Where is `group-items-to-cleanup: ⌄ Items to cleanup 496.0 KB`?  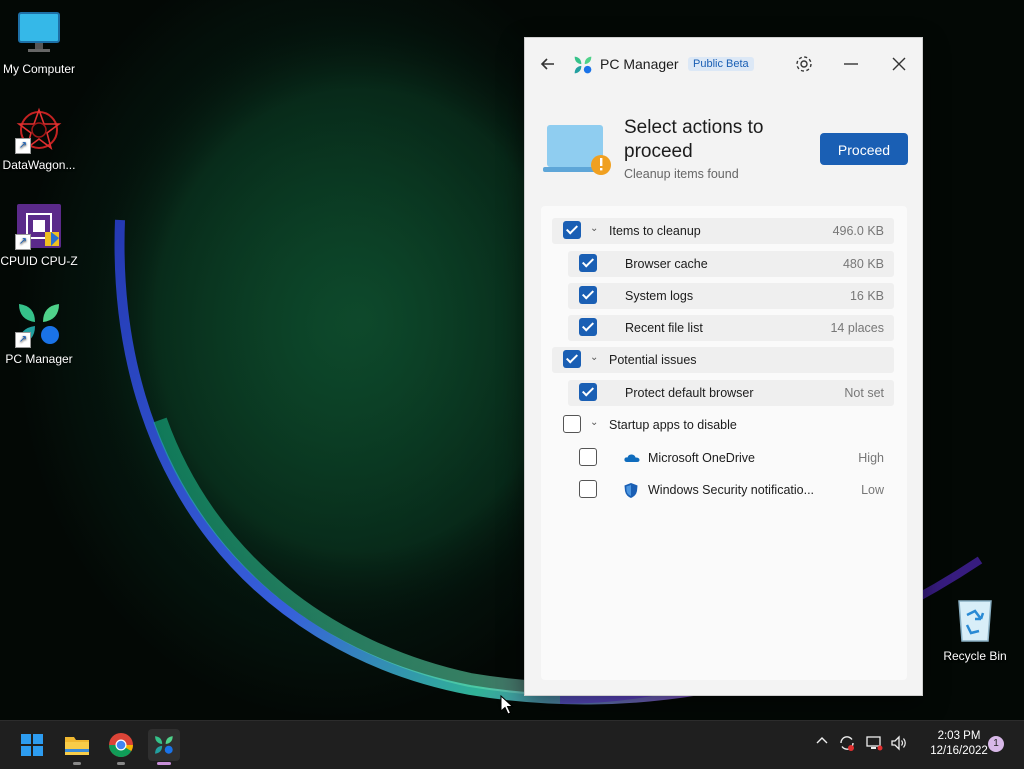 group-items-to-cleanup: ⌄ Items to cleanup 496.0 KB is located at coordinates (723, 231).